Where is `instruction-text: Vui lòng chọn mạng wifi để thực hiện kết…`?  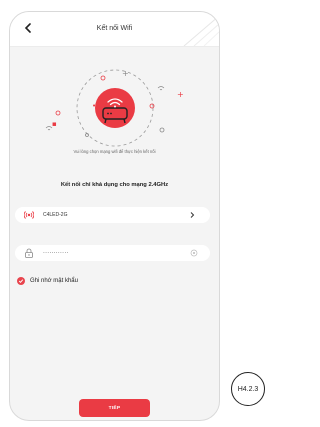
instruction-text: Vui lòng chọn mạng wifi để thực hiện kết… is located at coordinates (114, 151).